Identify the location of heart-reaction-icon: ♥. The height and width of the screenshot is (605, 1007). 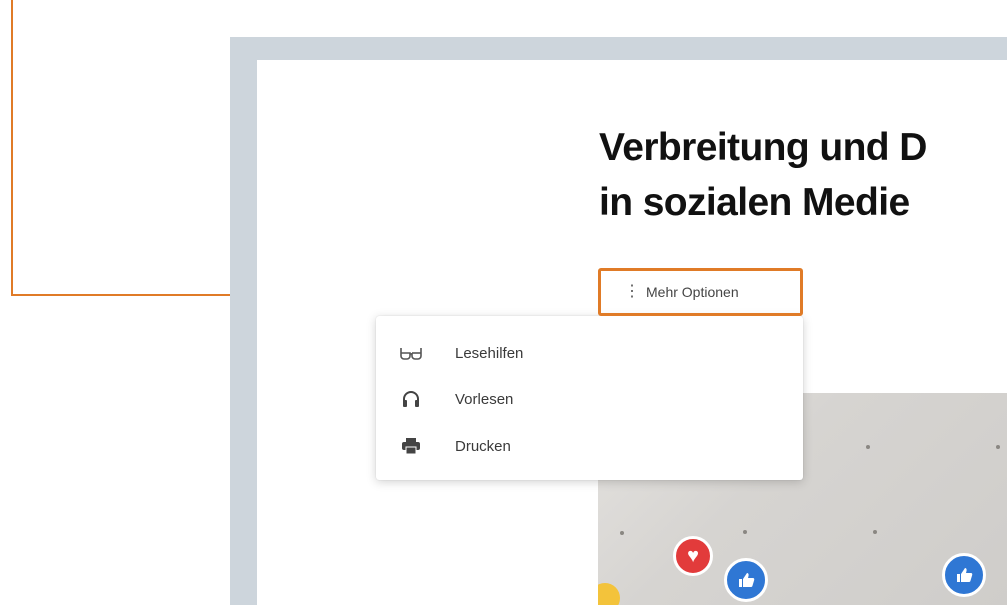
(693, 556).